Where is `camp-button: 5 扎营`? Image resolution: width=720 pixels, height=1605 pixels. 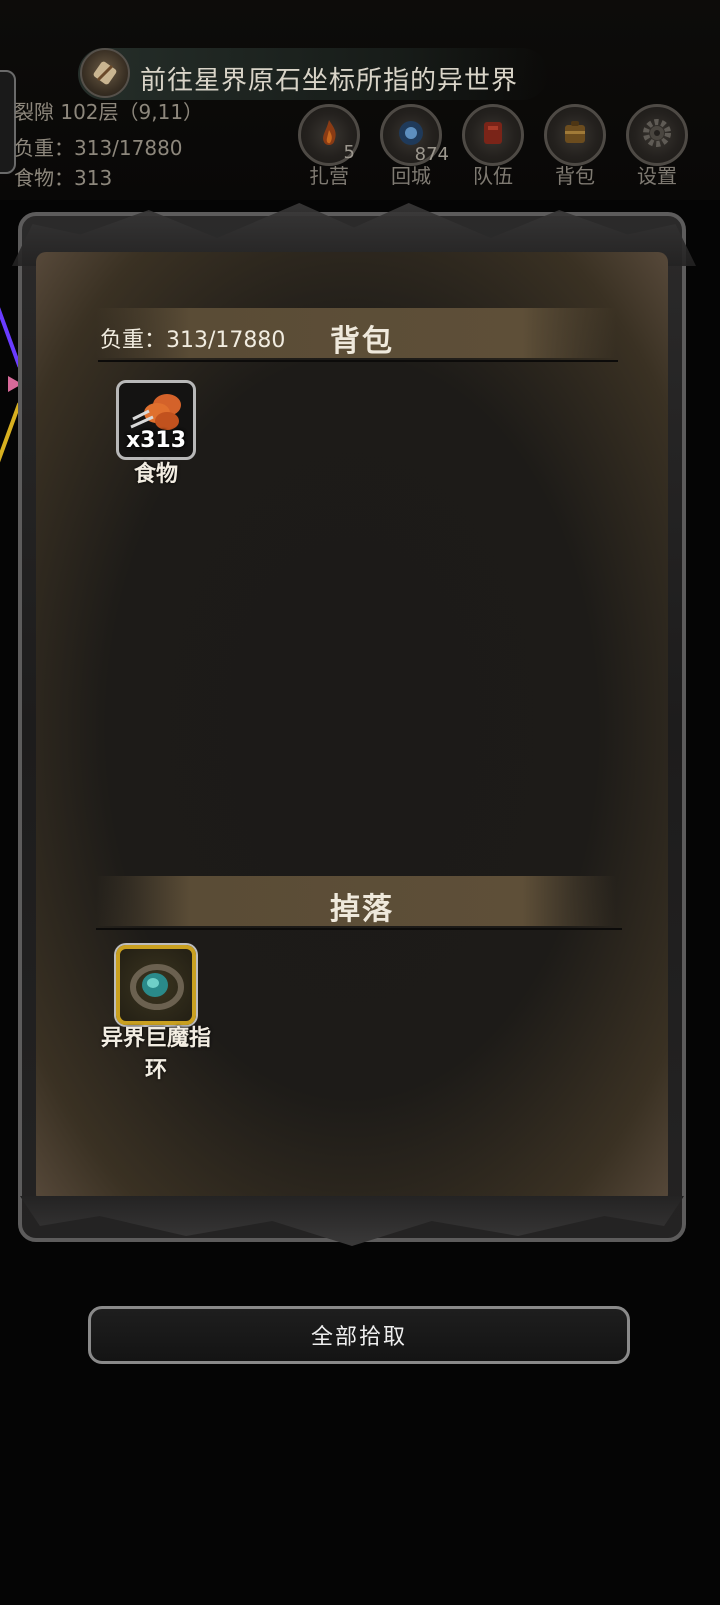
camp-button: 5 扎营 is located at coordinates (329, 146).